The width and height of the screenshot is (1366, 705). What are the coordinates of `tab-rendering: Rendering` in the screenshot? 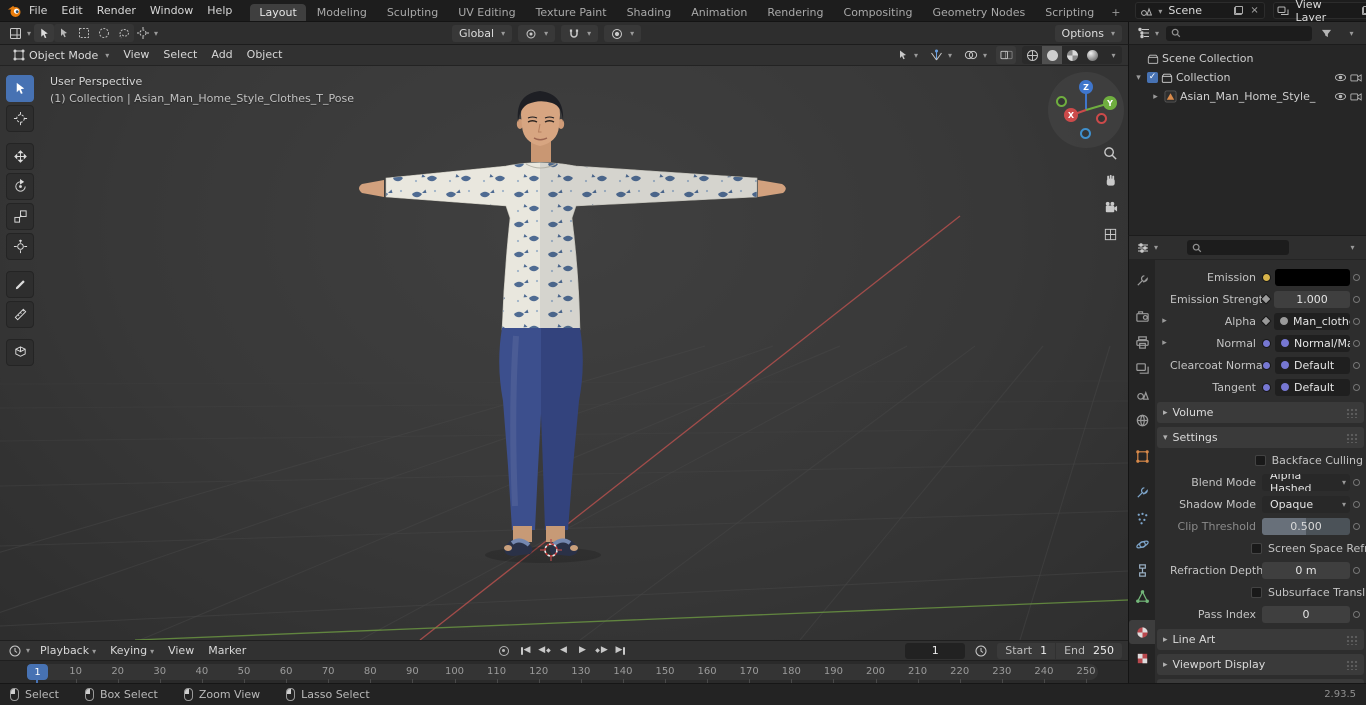 It's located at (795, 13).